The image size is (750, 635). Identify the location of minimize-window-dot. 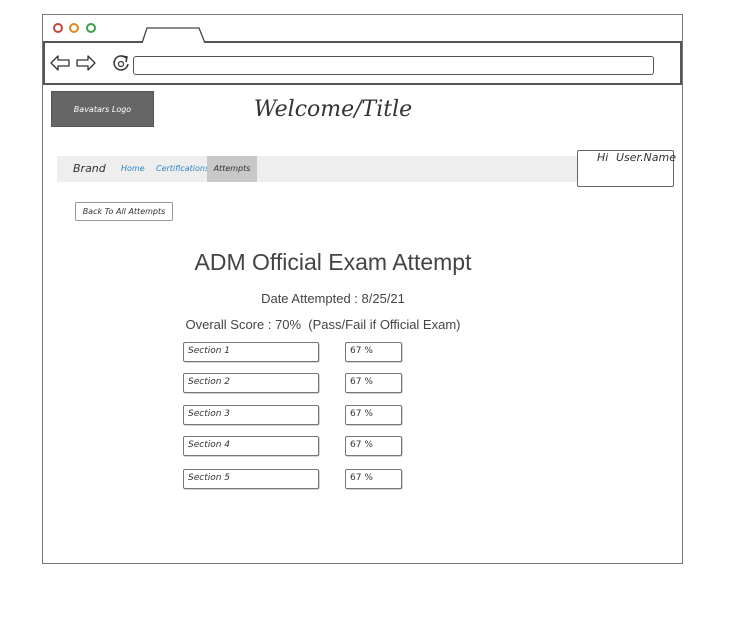
(74, 28).